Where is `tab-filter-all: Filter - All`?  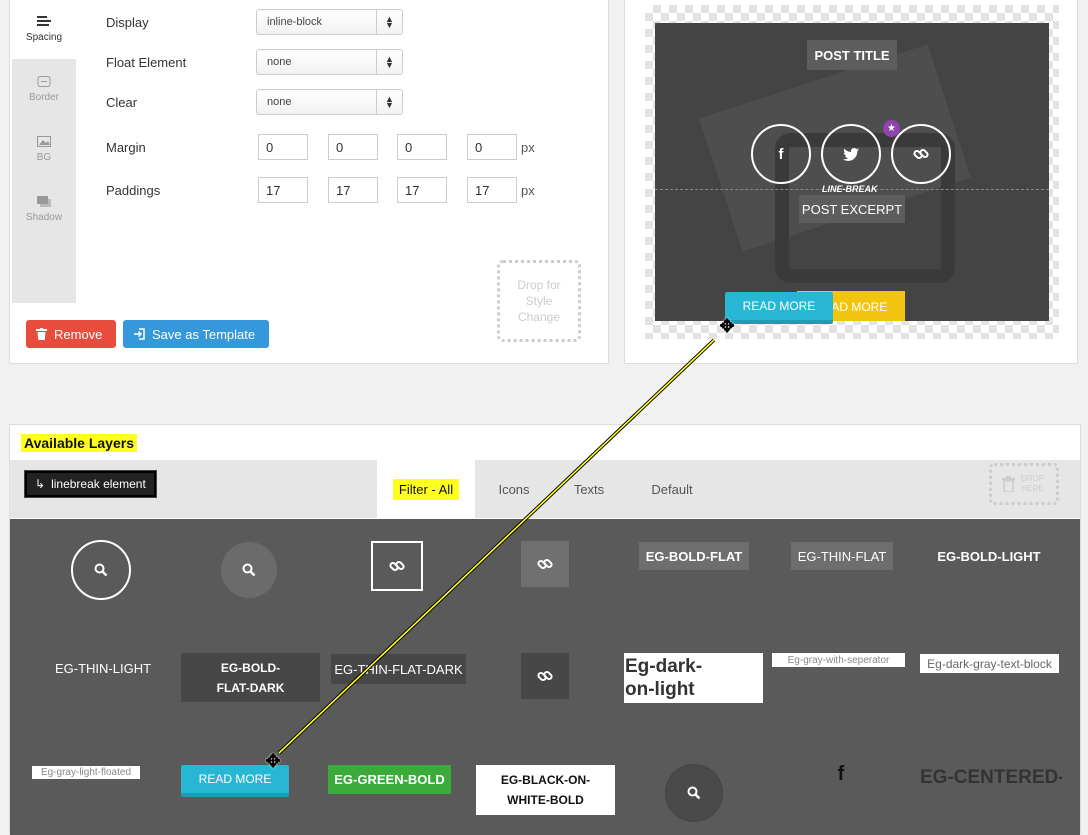
tab-filter-all: Filter - All is located at coordinates (426, 489).